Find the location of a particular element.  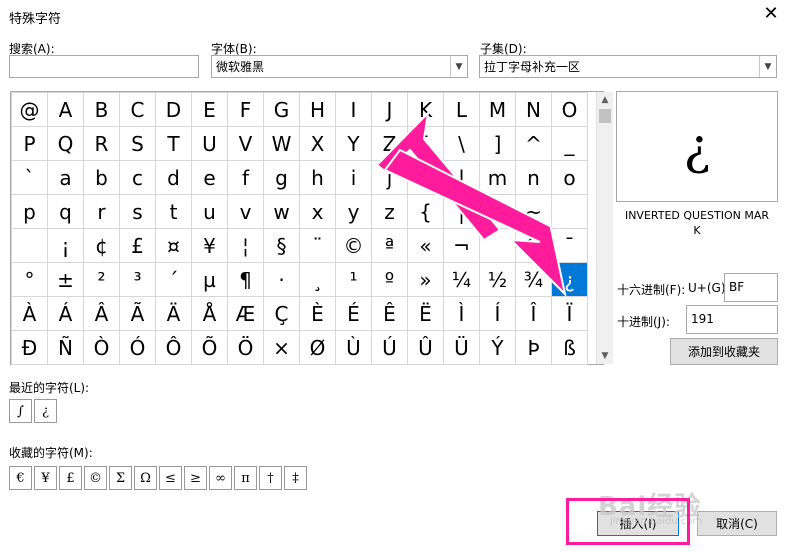

character-cell: U is located at coordinates (209, 143).